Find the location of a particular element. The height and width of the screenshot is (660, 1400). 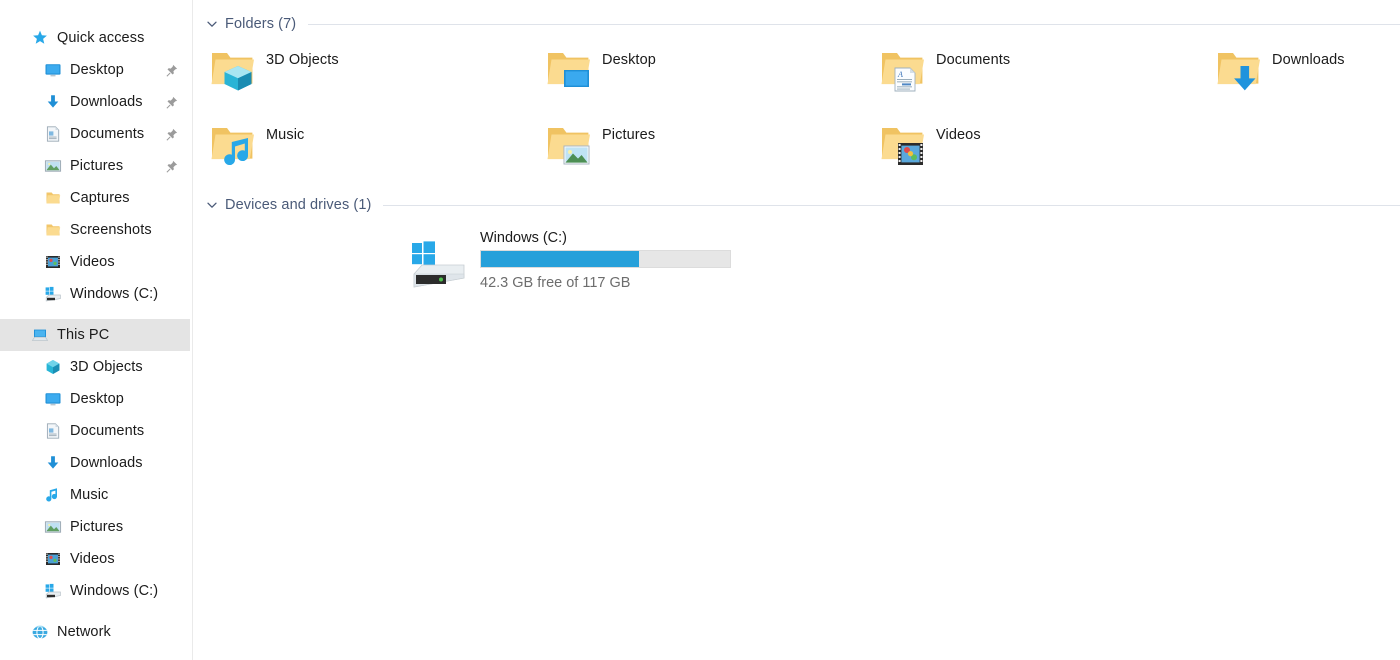

this-pc-icon is located at coordinates (40, 335).